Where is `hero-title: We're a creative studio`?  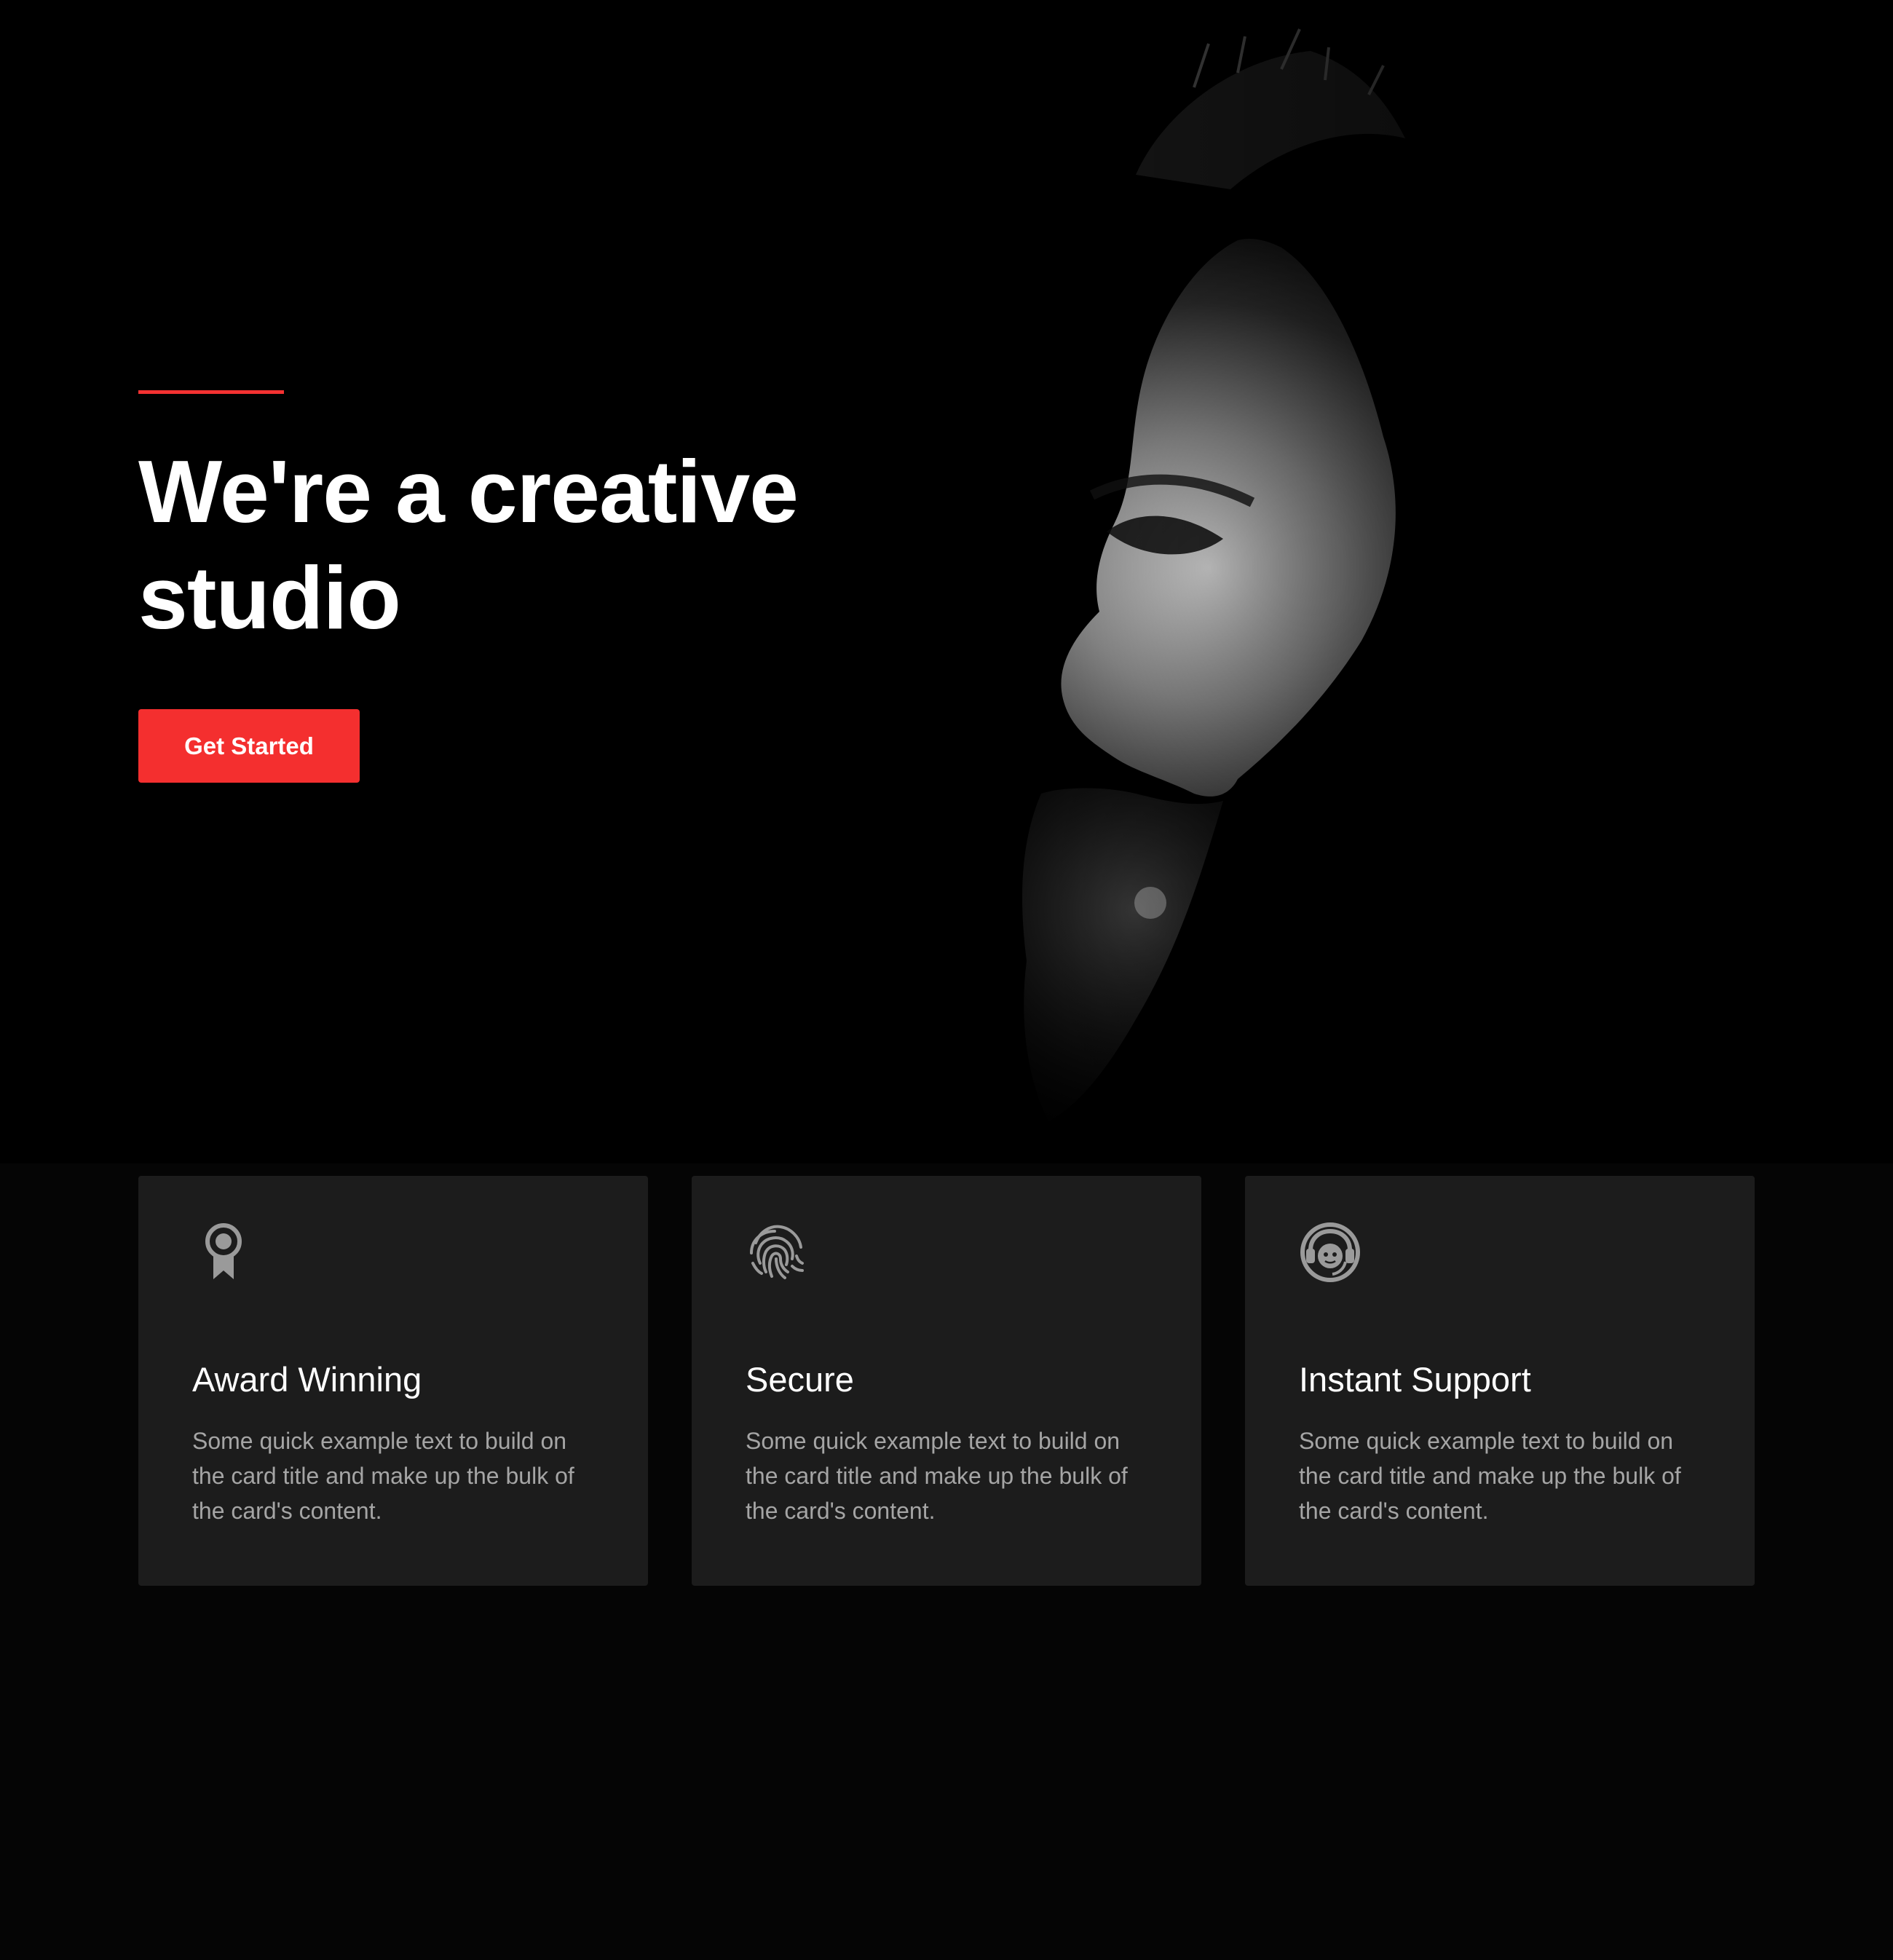 hero-title: We're a creative studio is located at coordinates (468, 544).